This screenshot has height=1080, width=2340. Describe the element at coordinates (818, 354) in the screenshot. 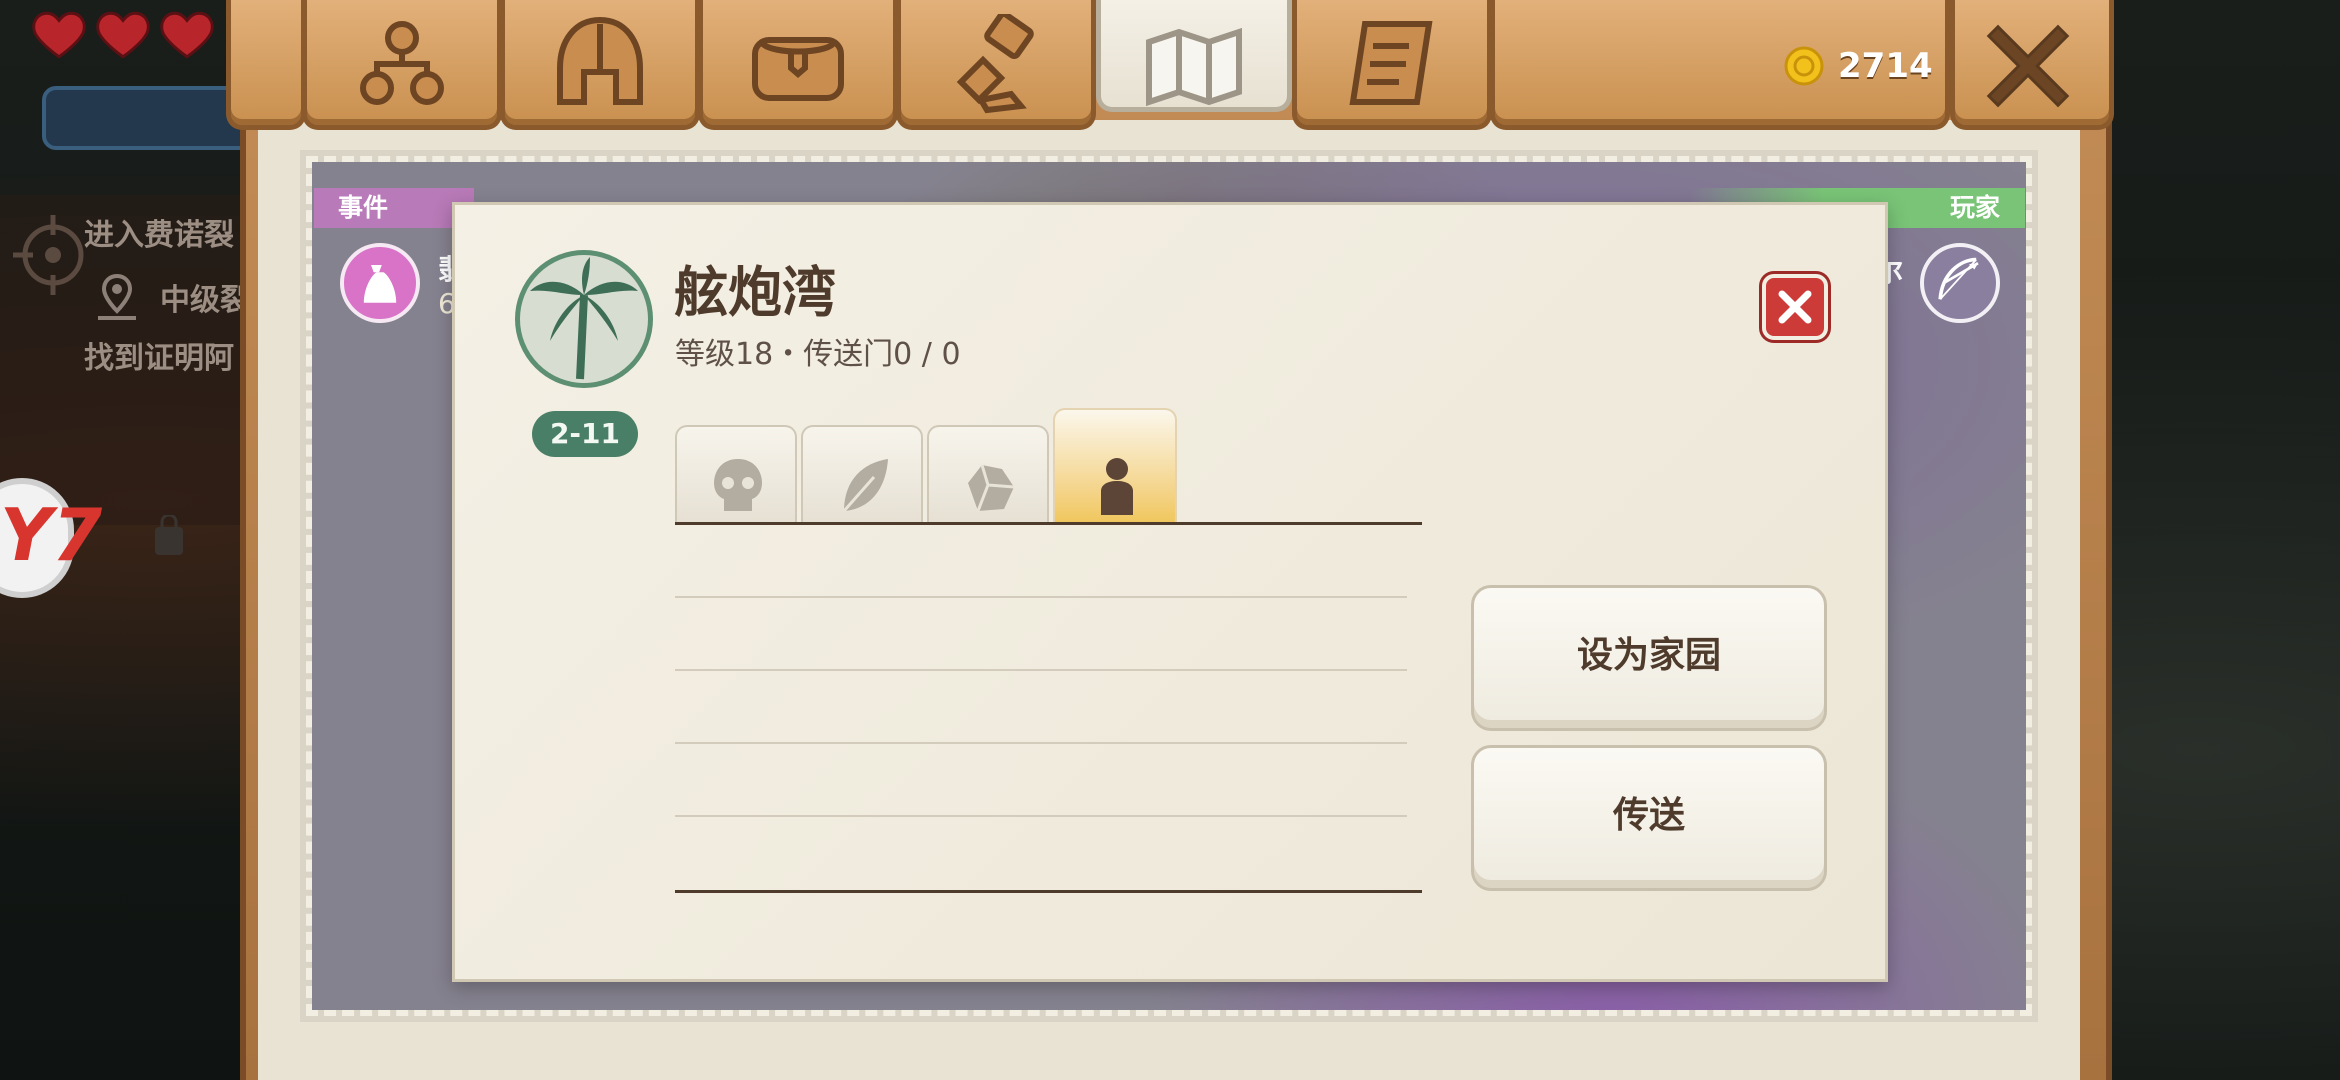

I see `region-subtitle: 等级18・传送门0 / 0` at that location.